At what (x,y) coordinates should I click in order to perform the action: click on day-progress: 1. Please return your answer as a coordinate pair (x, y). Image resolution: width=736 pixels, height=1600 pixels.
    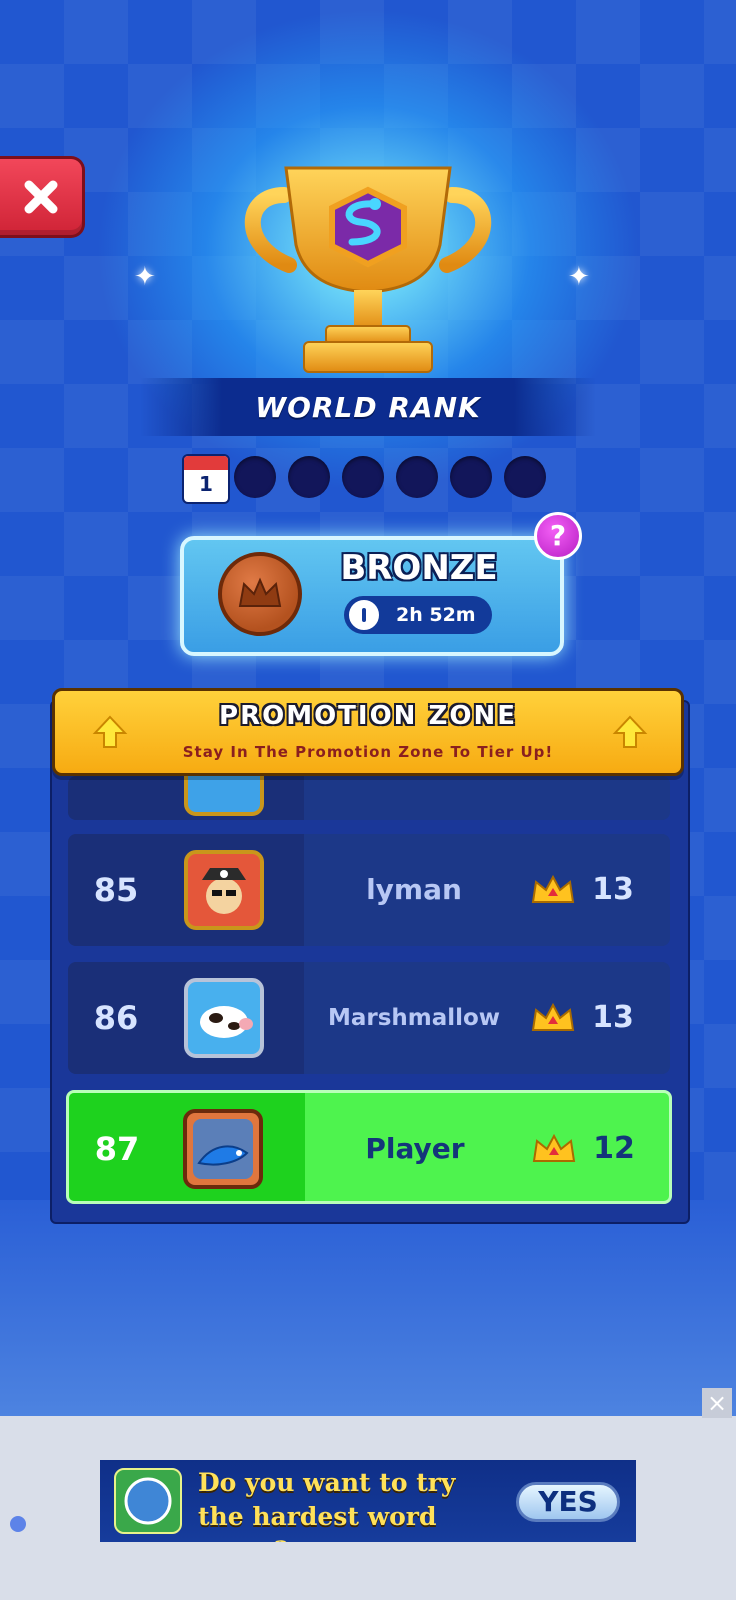
    Looking at the image, I should click on (370, 478).